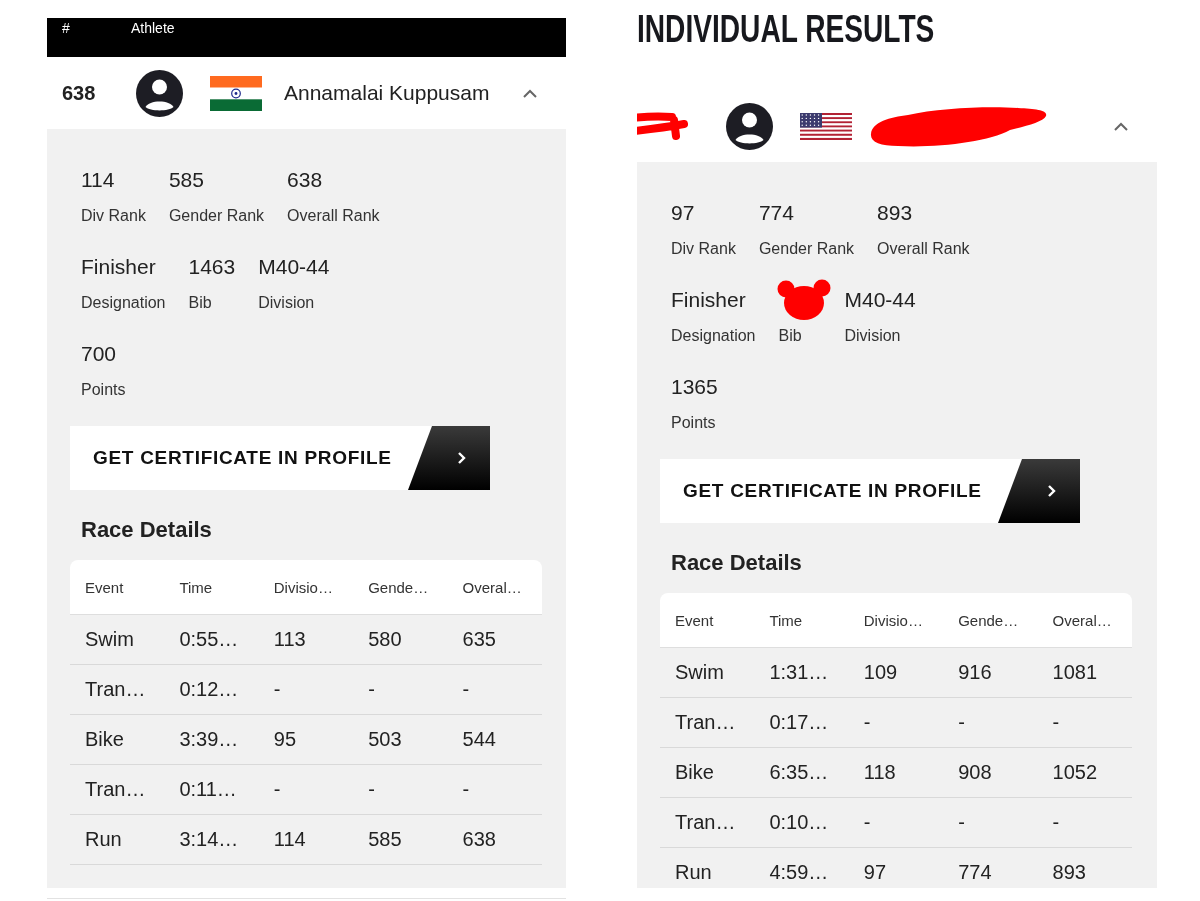  What do you see at coordinates (305, 180) in the screenshot?
I see `stat-value: 638` at bounding box center [305, 180].